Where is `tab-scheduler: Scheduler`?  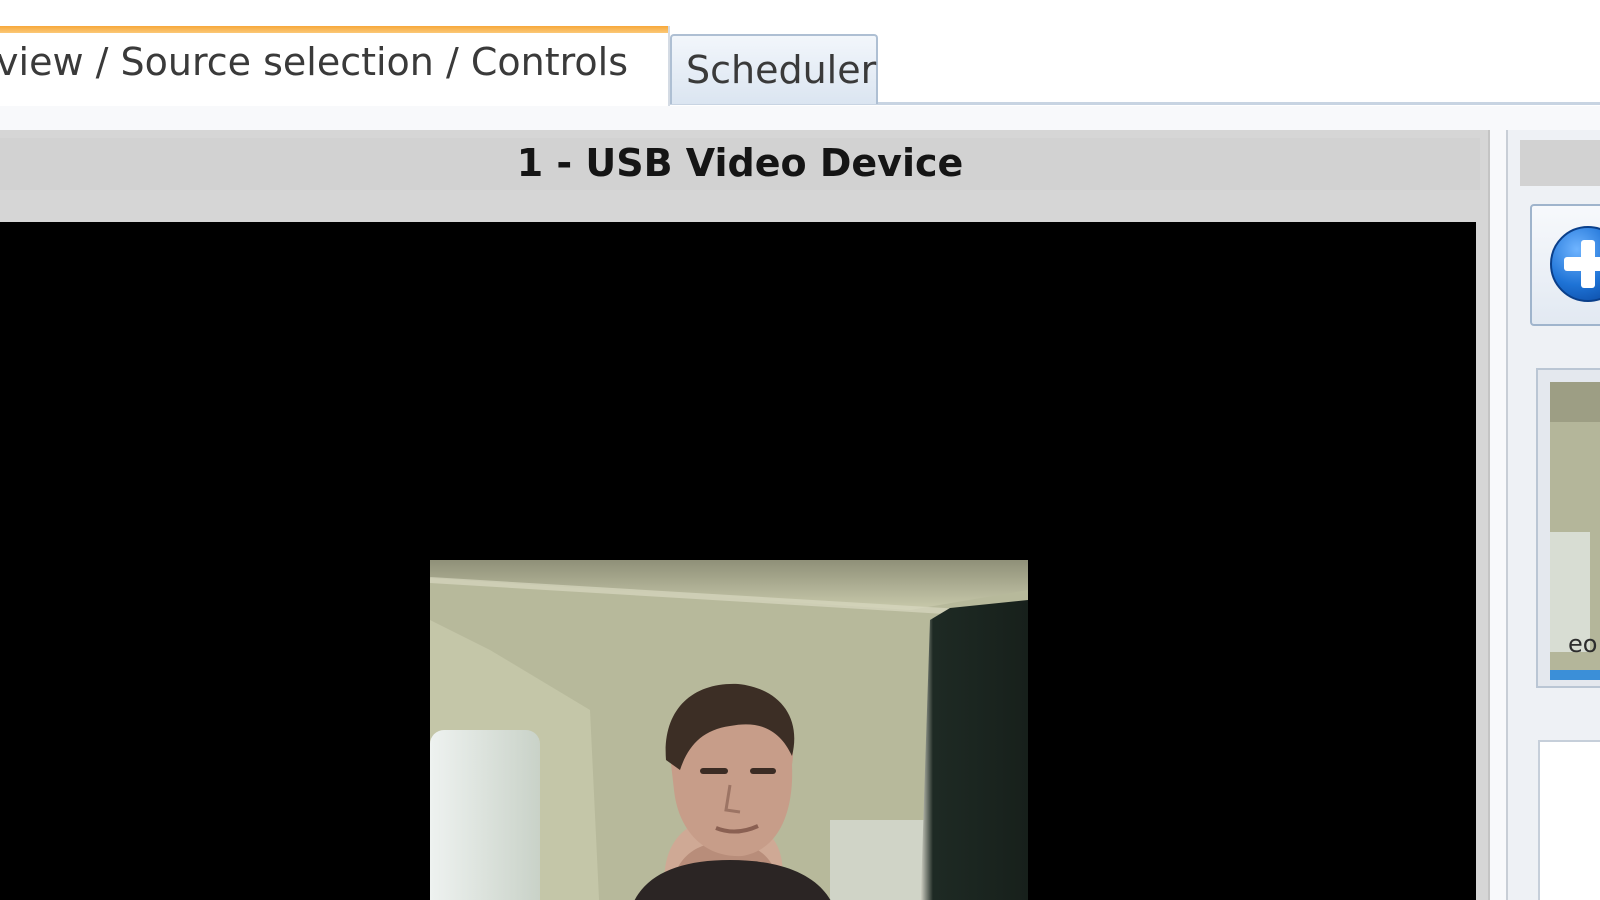
tab-scheduler: Scheduler is located at coordinates (774, 69).